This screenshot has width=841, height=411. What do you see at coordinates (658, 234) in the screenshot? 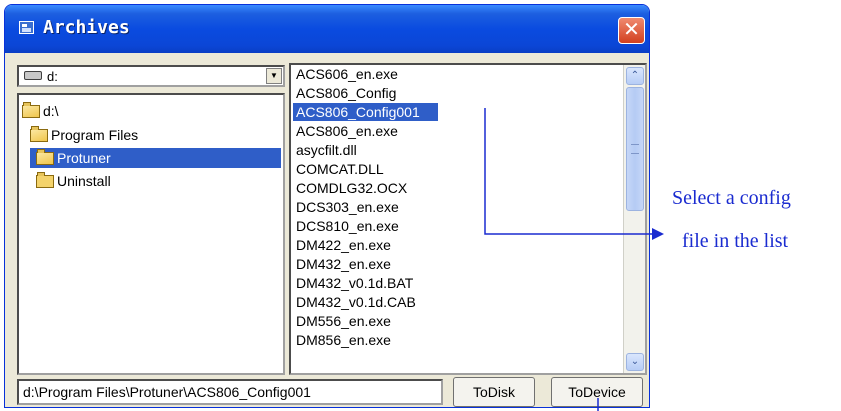
I see `annotation-arrow-icon` at bounding box center [658, 234].